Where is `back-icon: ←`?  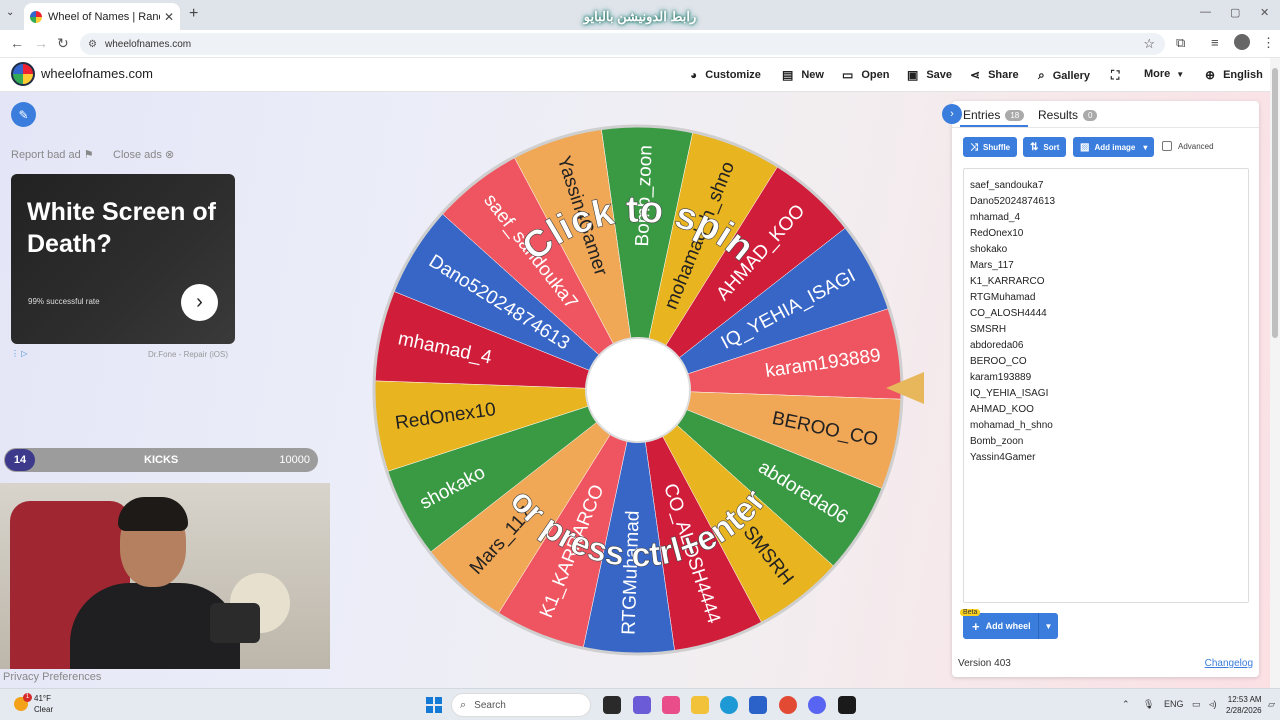
back-icon: ← is located at coordinates (17, 43).